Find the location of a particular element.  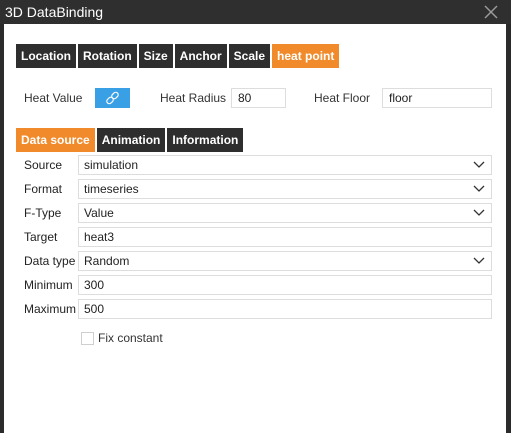

datatype-select: Random is located at coordinates (285, 261).